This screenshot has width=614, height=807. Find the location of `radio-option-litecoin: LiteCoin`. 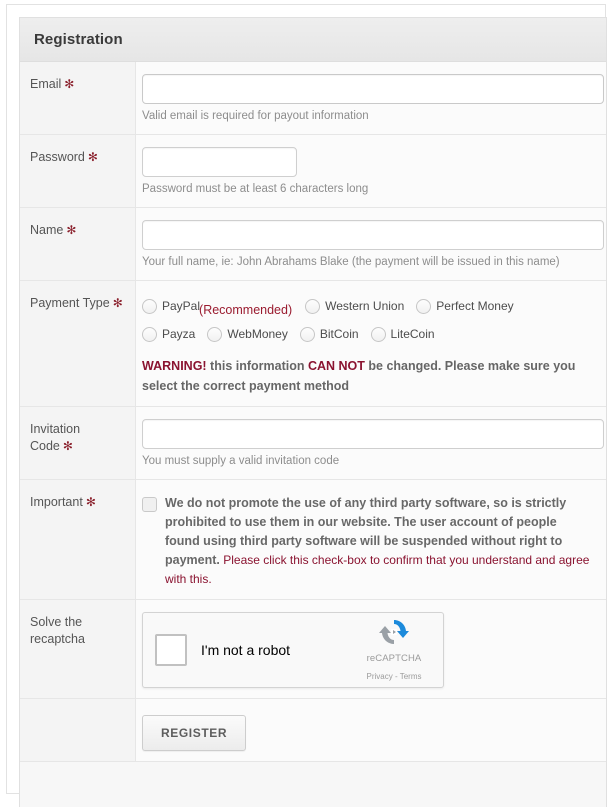

radio-option-litecoin: LiteCoin is located at coordinates (402, 334).